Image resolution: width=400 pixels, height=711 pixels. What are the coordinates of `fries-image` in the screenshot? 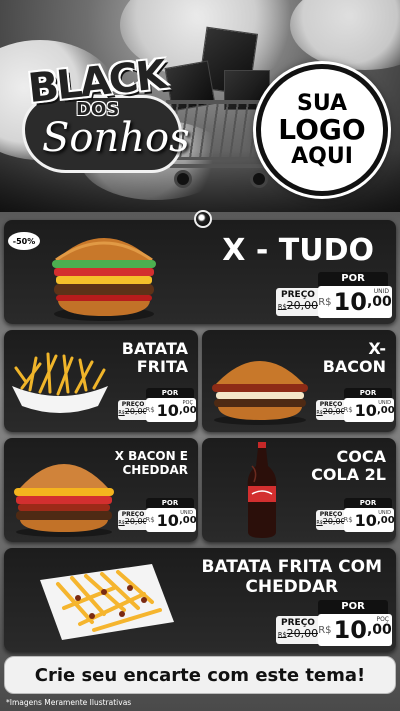 It's located at (60, 382).